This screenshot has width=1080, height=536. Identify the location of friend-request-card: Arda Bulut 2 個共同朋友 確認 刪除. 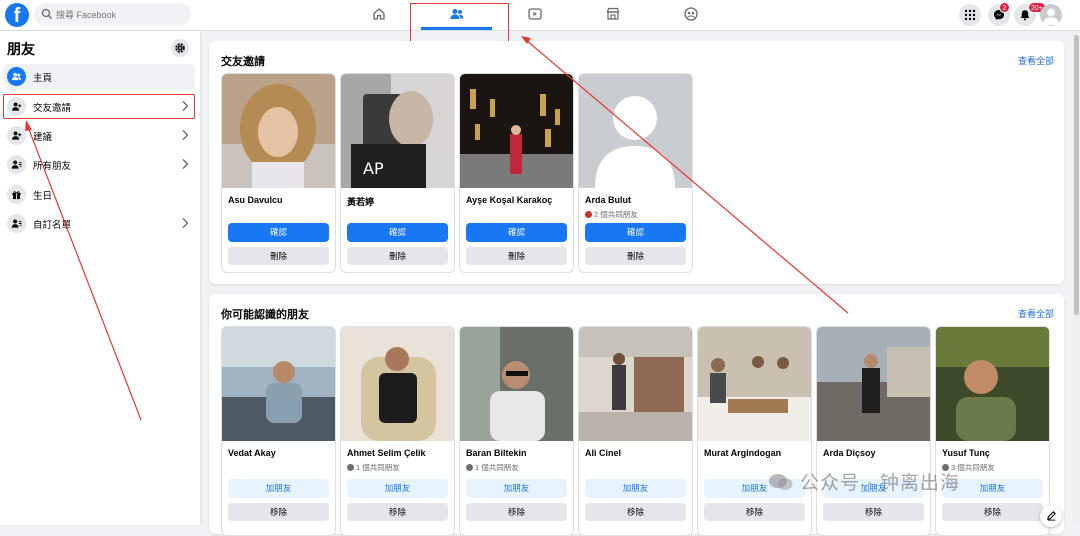
(635, 173).